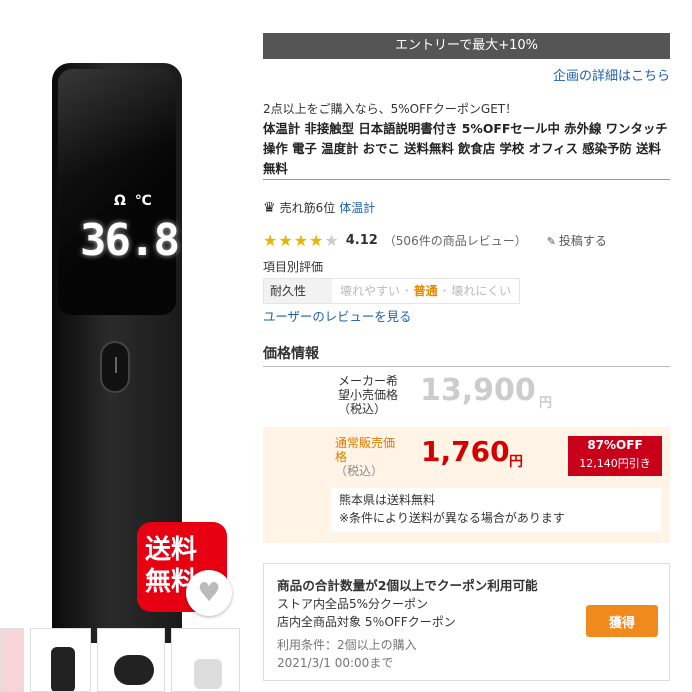 This screenshot has width=692, height=692. What do you see at coordinates (455, 240) in the screenshot?
I see `review-count-link: （506件の商品レビュー）` at bounding box center [455, 240].